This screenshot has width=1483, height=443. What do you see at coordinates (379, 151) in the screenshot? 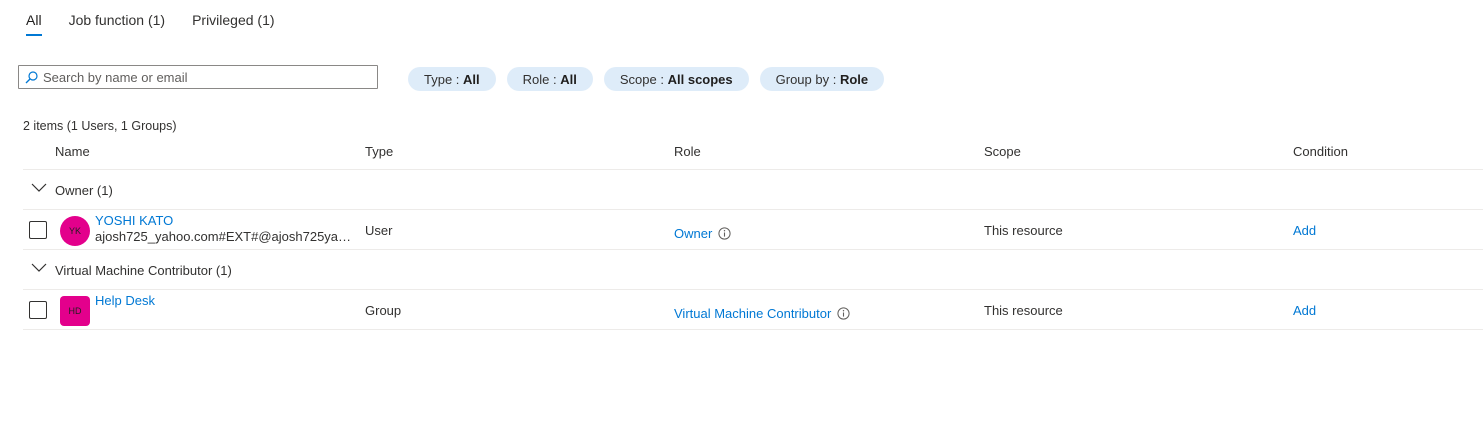
I see `column-header-type: Type` at bounding box center [379, 151].